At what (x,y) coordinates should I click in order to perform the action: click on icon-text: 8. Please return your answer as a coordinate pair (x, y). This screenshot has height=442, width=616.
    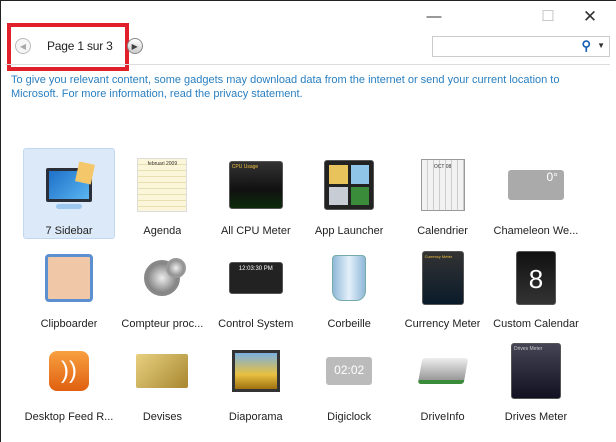
    Looking at the image, I should click on (536, 279).